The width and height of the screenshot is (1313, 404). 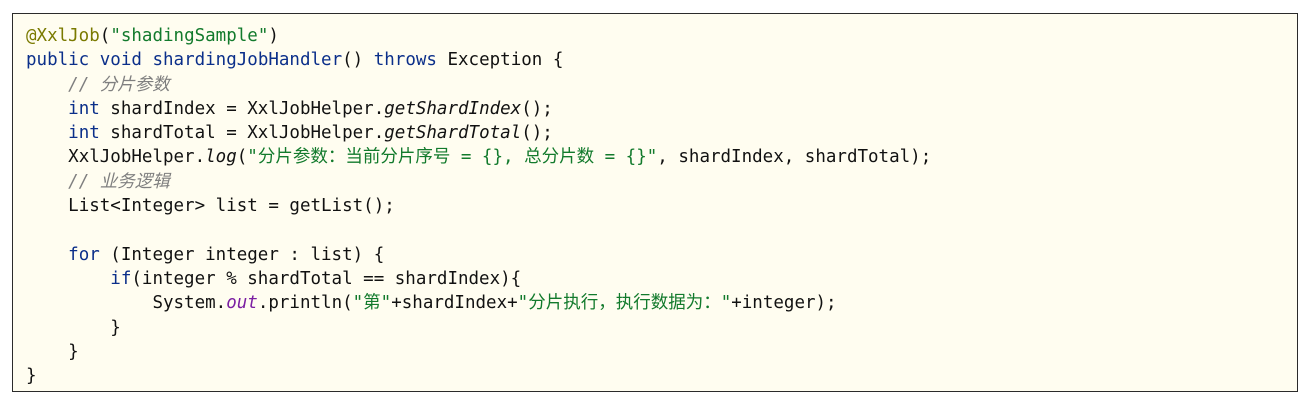 I want to click on code-token: "第", so click(x=372, y=303).